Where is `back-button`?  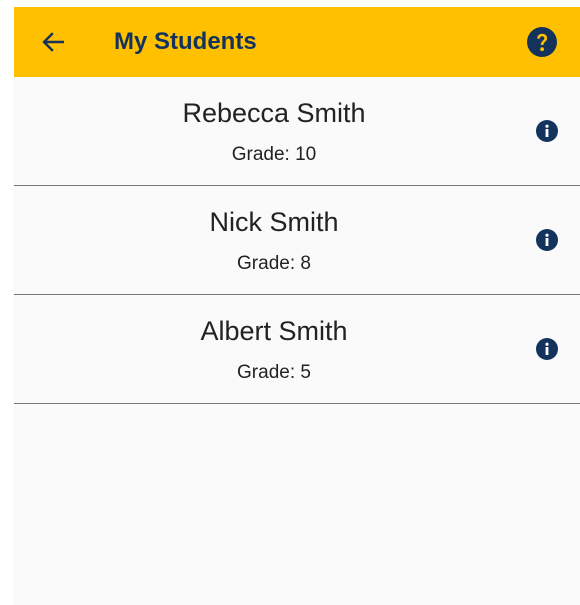 back-button is located at coordinates (53, 42).